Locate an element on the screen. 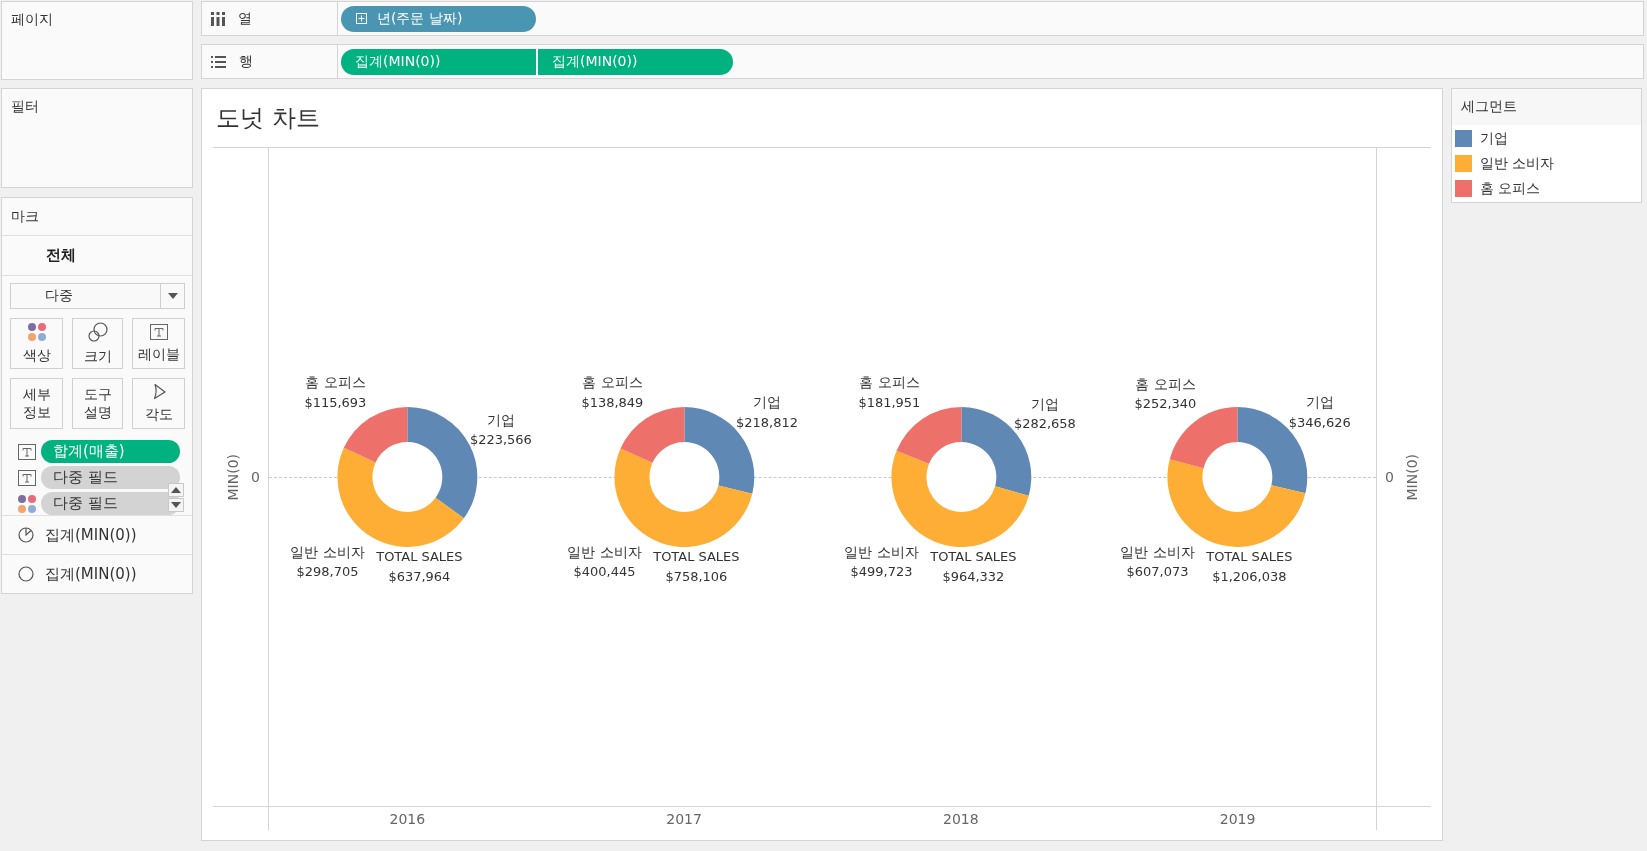  axis-label: 2017 is located at coordinates (684, 818).